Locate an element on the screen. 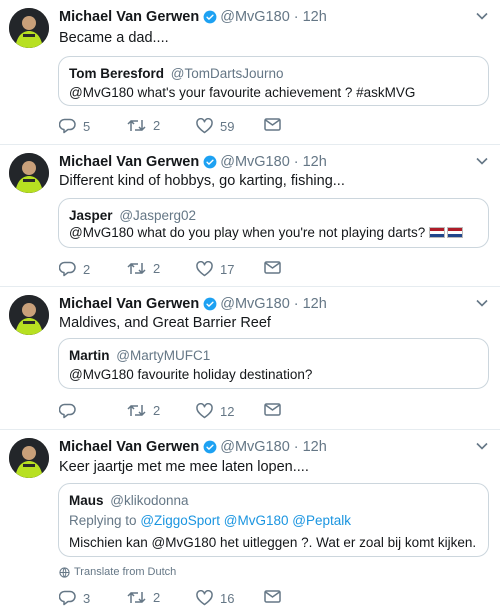  quoted-author-name: Maus is located at coordinates (86, 500).